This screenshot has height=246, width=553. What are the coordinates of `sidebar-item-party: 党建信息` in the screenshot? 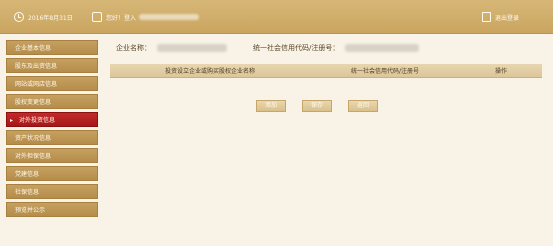 It's located at (52, 173).